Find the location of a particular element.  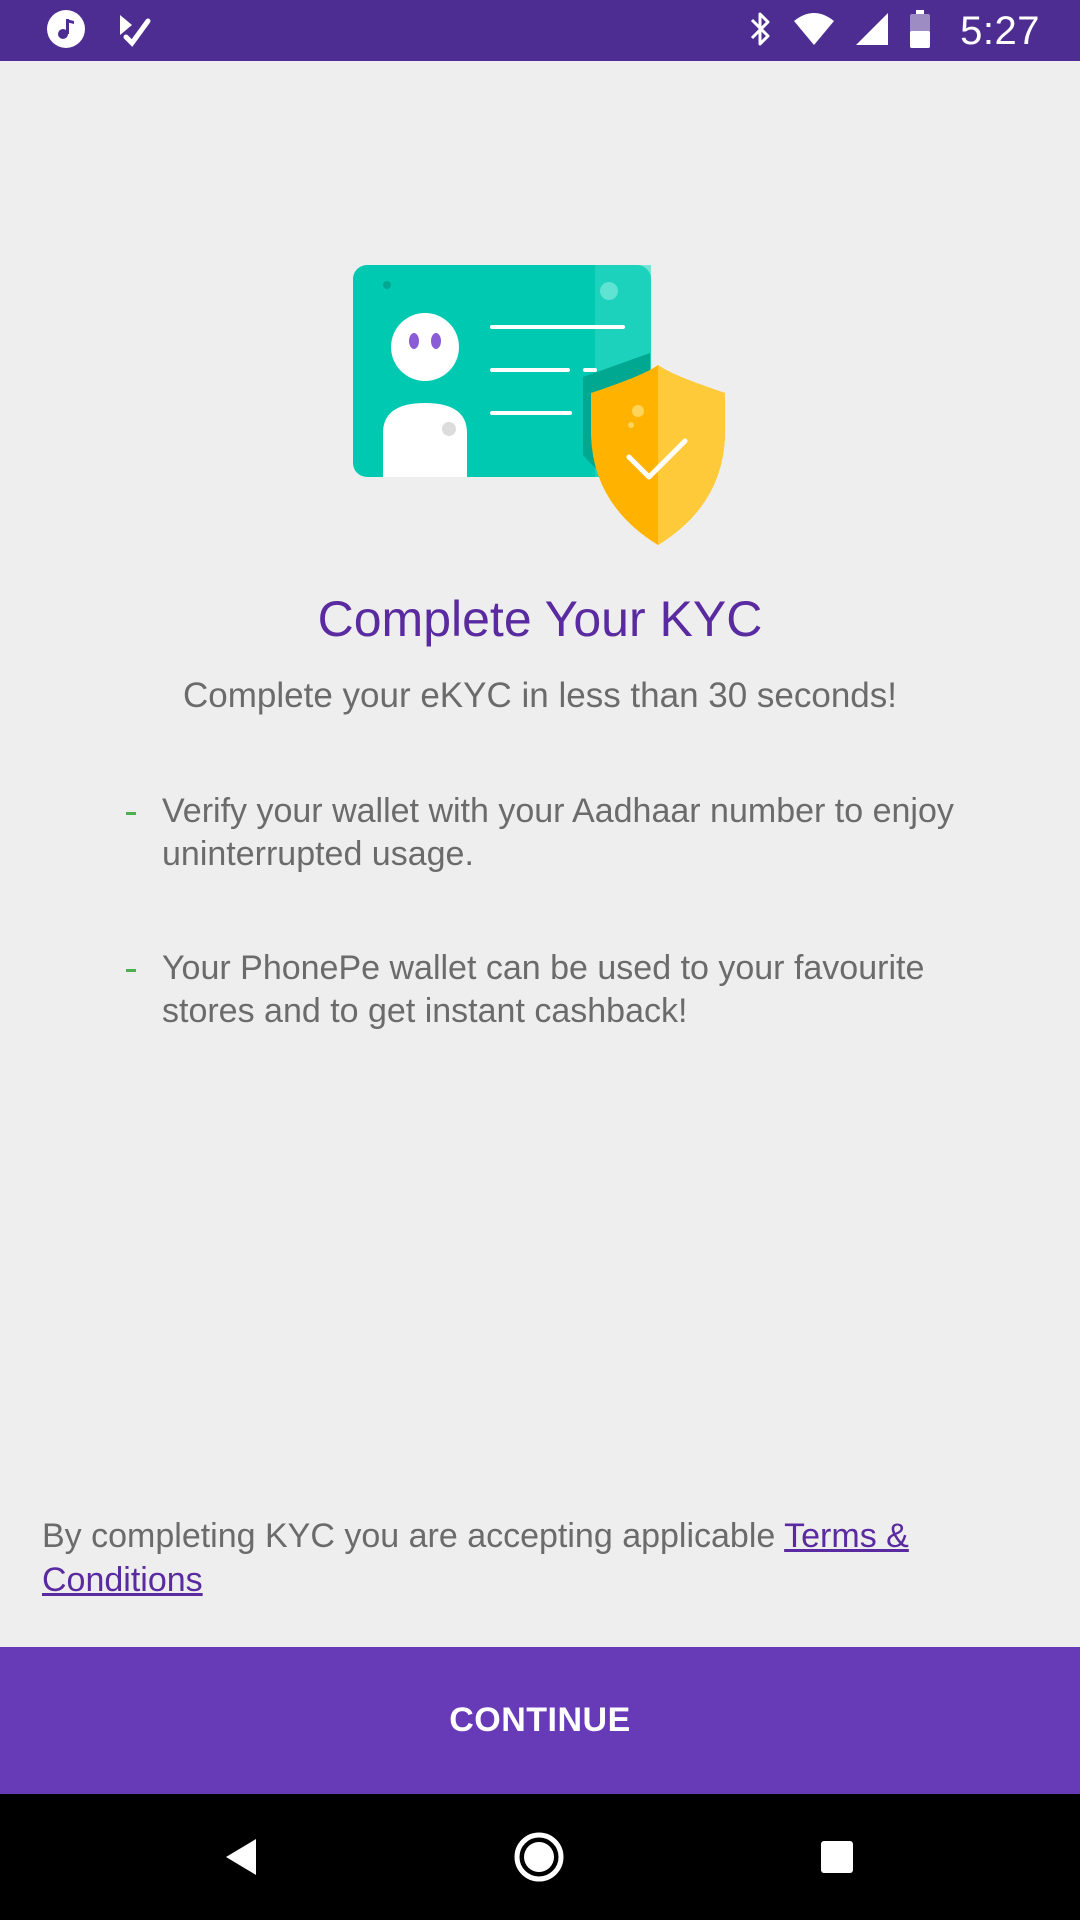

recents-icon is located at coordinates (837, 1857).